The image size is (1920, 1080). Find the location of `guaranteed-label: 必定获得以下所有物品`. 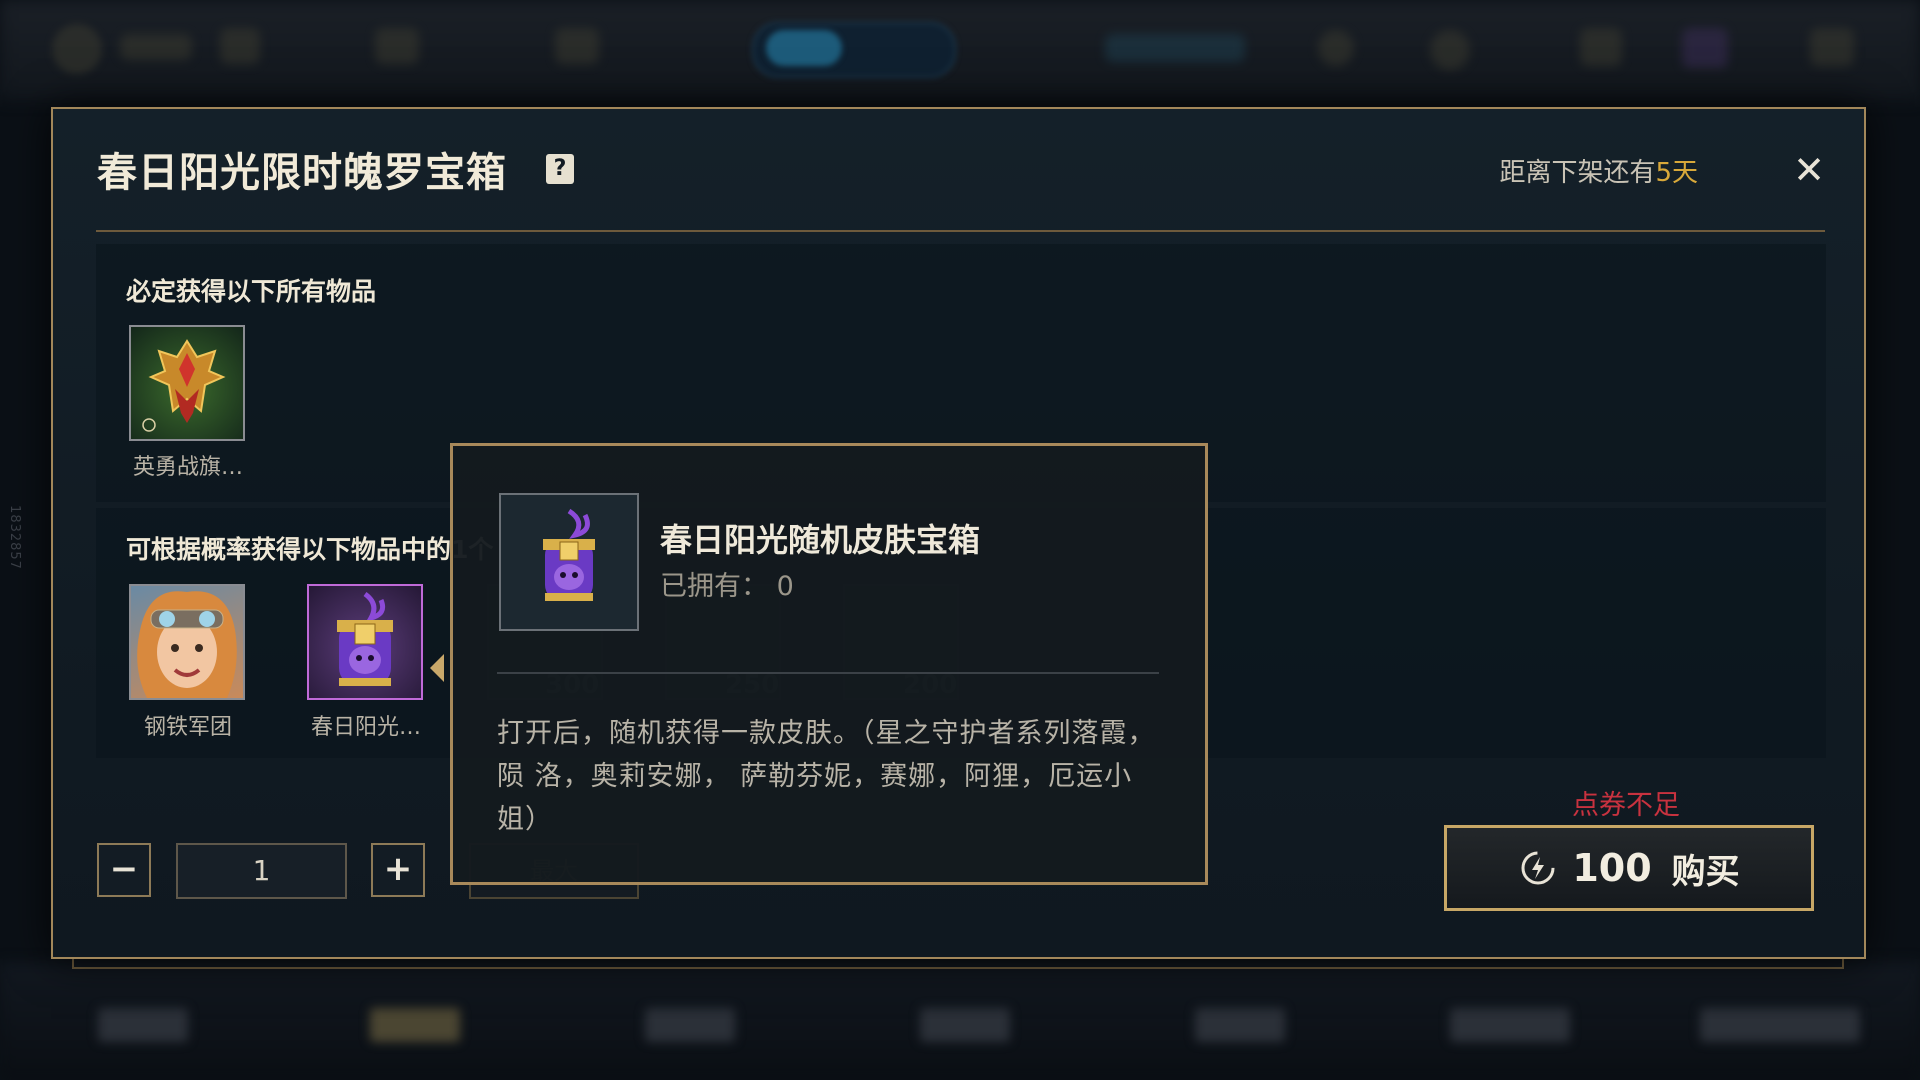

guaranteed-label: 必定获得以下所有物品 is located at coordinates (251, 291).